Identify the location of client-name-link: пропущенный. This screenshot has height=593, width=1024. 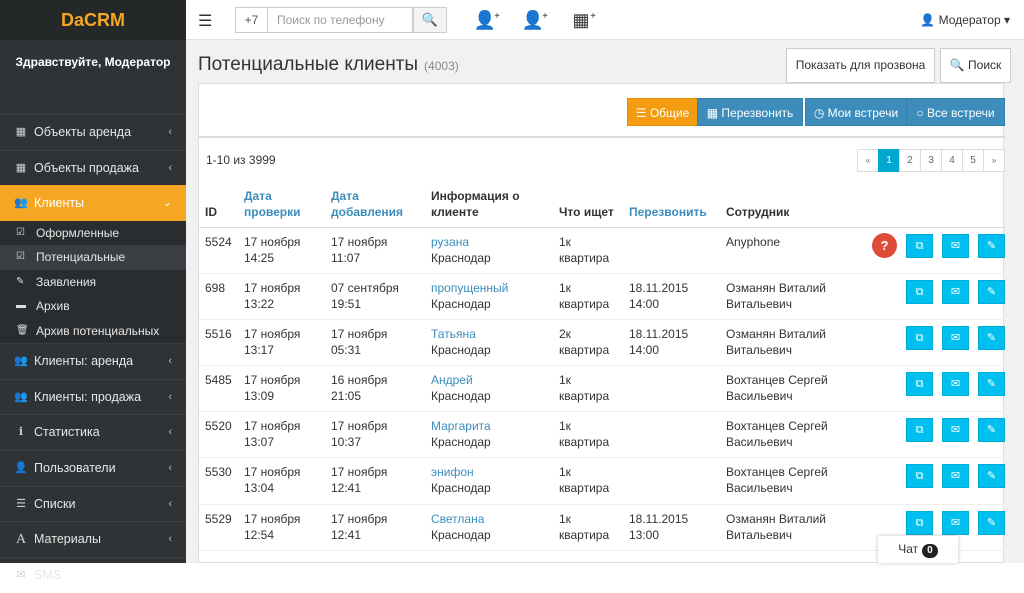
(469, 288).